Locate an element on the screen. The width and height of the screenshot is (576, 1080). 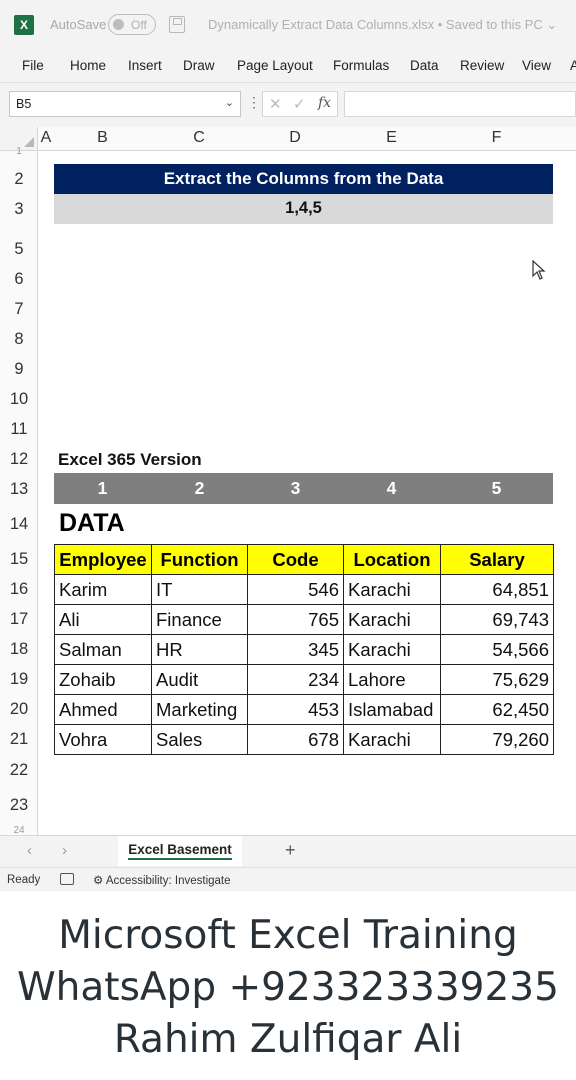
autosave-label: AutoSave is located at coordinates (78, 24).